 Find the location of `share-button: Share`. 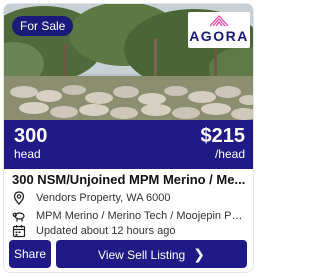

share-button: Share is located at coordinates (30, 254).